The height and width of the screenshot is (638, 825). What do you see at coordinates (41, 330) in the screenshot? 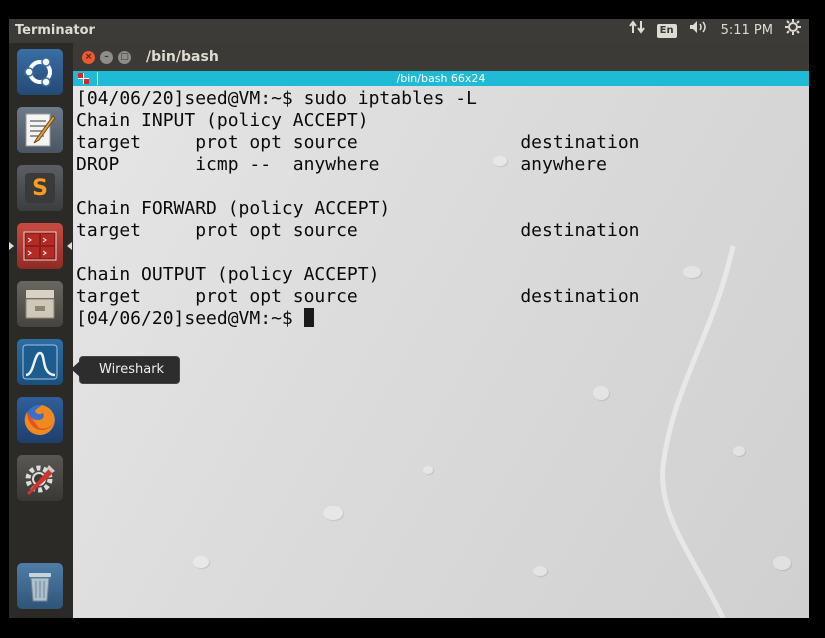
I see `launcher: S` at bounding box center [41, 330].